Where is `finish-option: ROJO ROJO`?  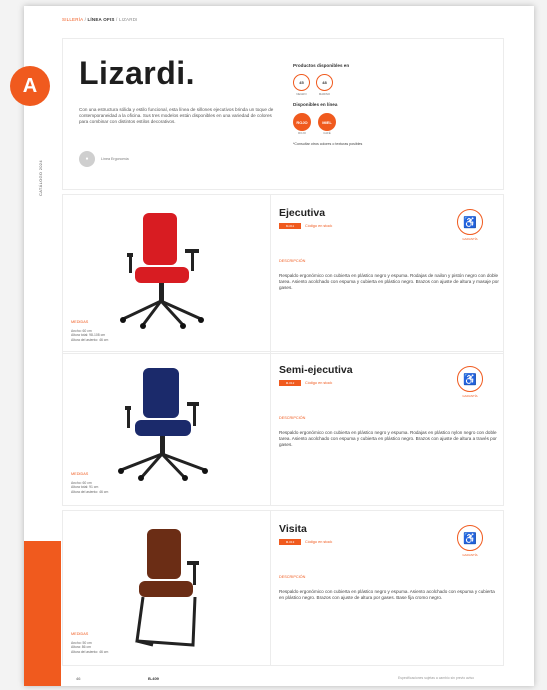
finish-option: ROJO ROJO is located at coordinates (302, 124).